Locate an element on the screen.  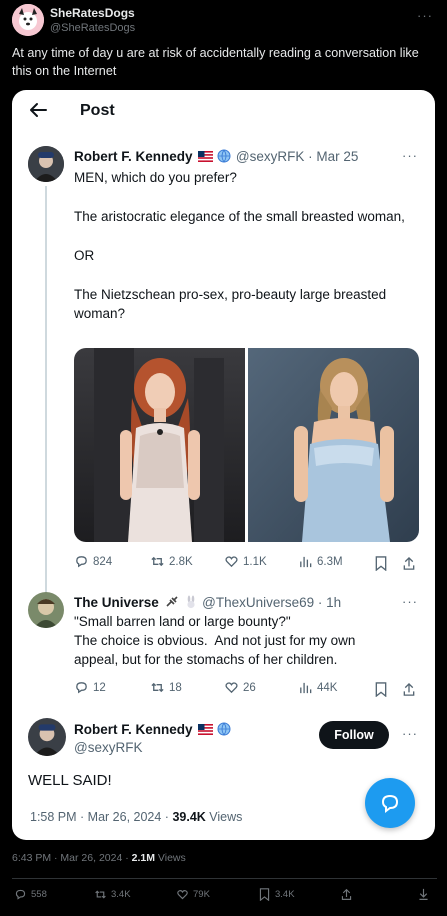
follow-button: Follow is located at coordinates (354, 735).